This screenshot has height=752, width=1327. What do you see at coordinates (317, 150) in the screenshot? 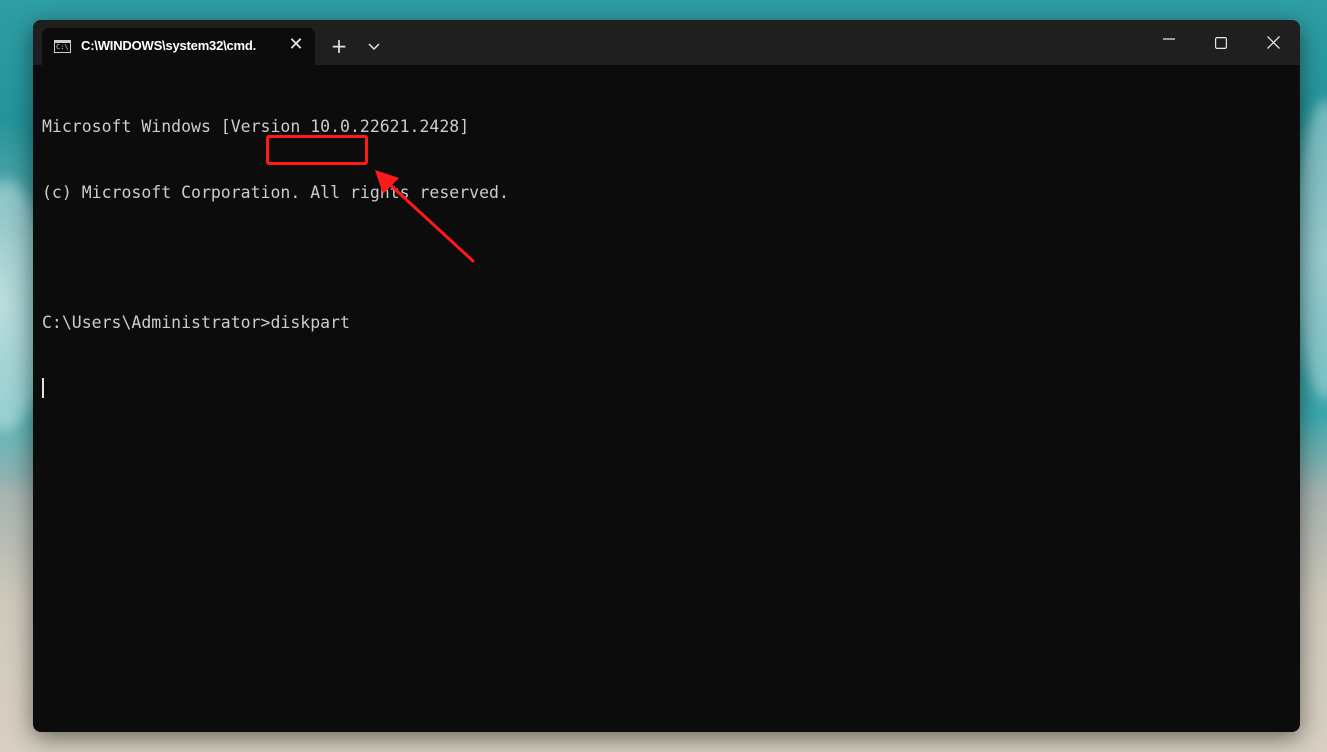
I see `diskpart-highlight-box` at bounding box center [317, 150].